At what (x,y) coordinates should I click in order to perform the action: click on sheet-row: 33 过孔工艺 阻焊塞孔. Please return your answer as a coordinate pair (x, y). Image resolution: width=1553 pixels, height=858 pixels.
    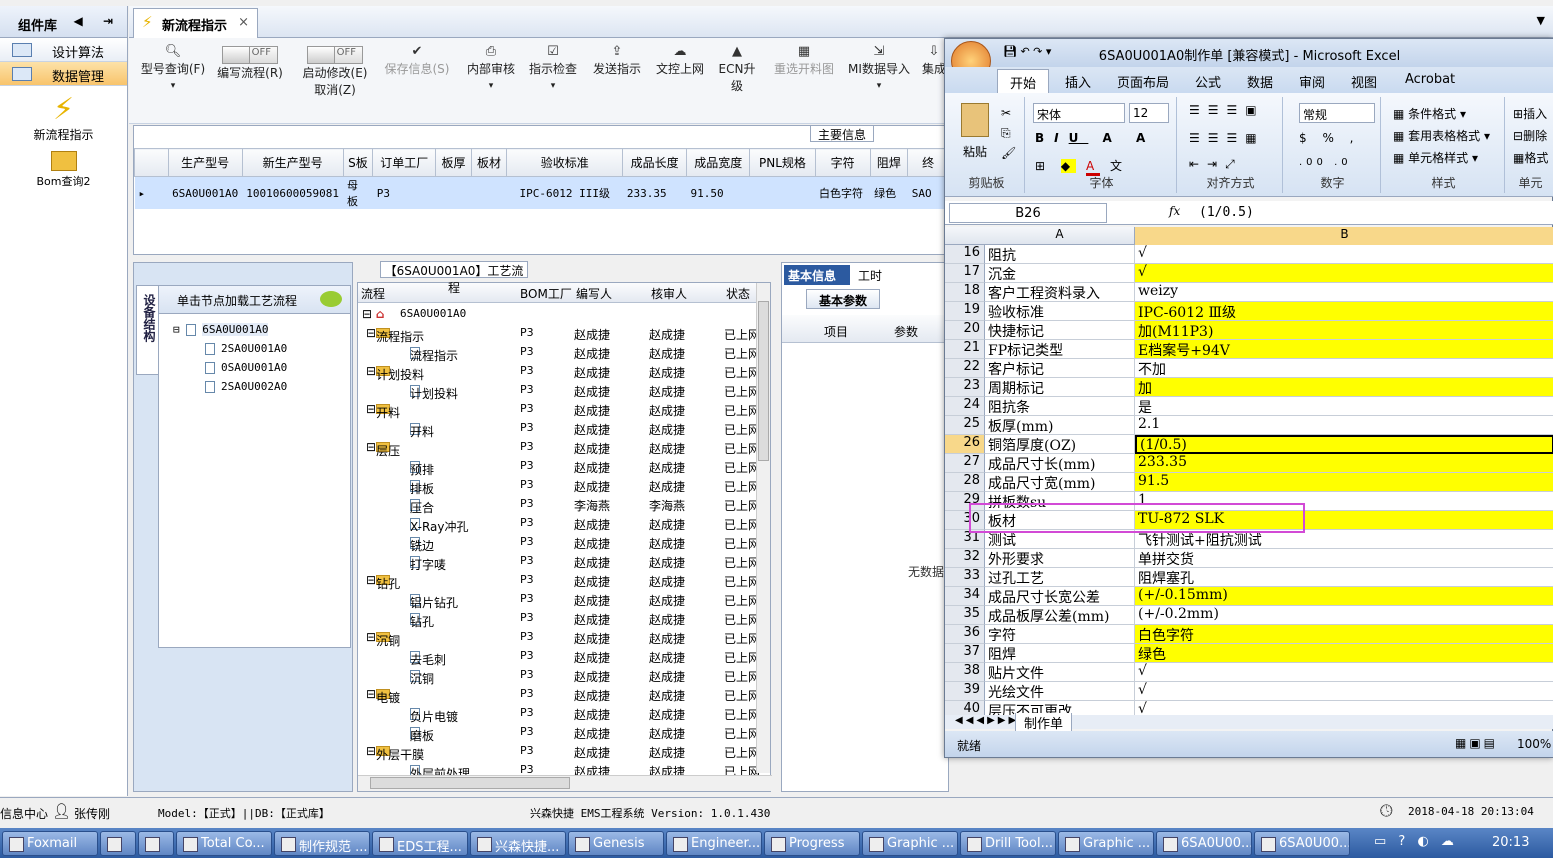
    Looking at the image, I should click on (1249, 577).